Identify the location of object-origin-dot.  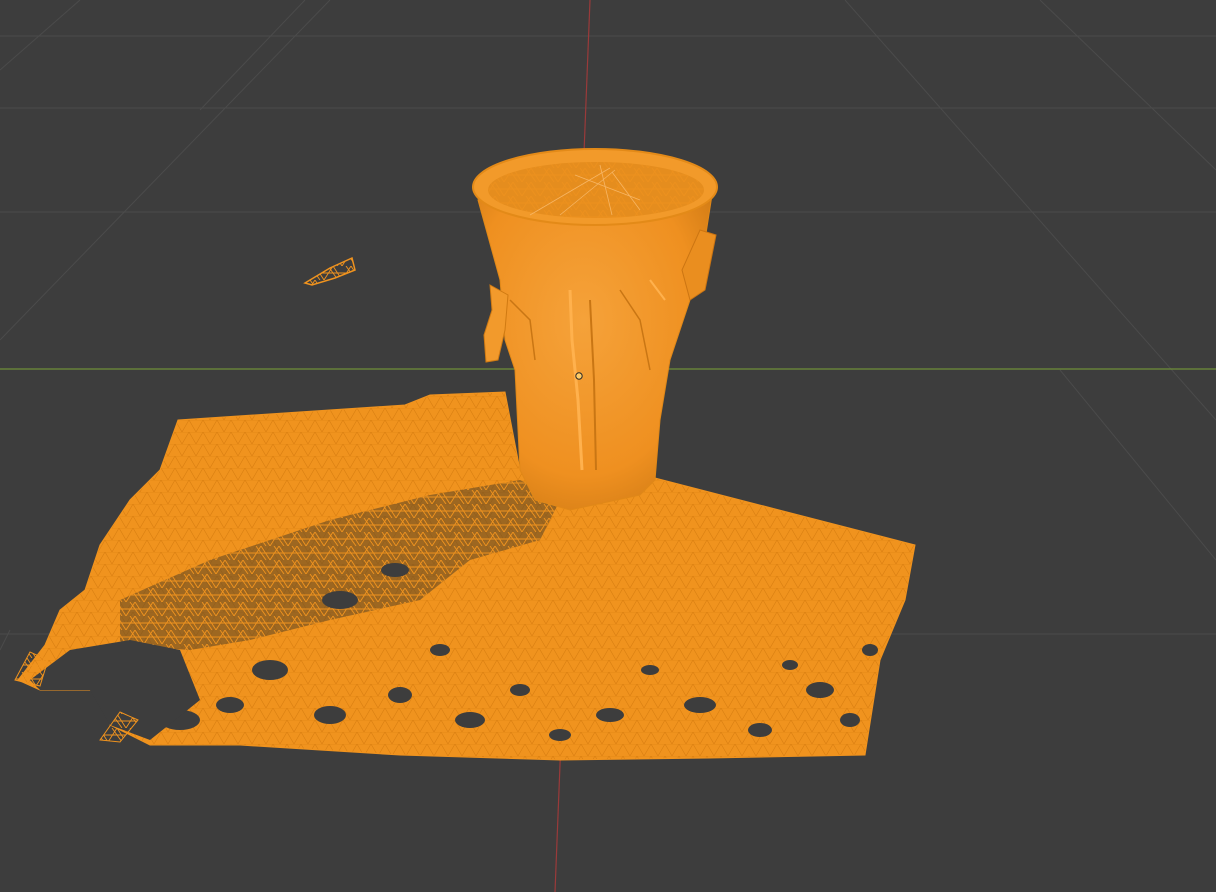
(579, 376).